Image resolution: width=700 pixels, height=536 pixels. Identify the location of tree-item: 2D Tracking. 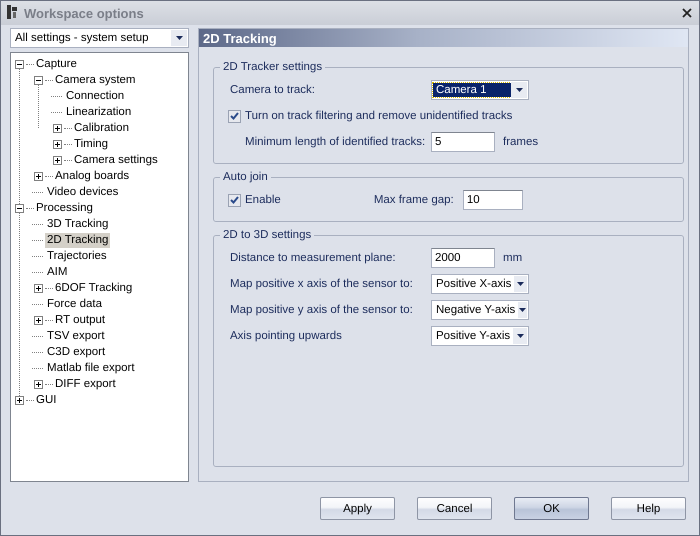
(77, 240).